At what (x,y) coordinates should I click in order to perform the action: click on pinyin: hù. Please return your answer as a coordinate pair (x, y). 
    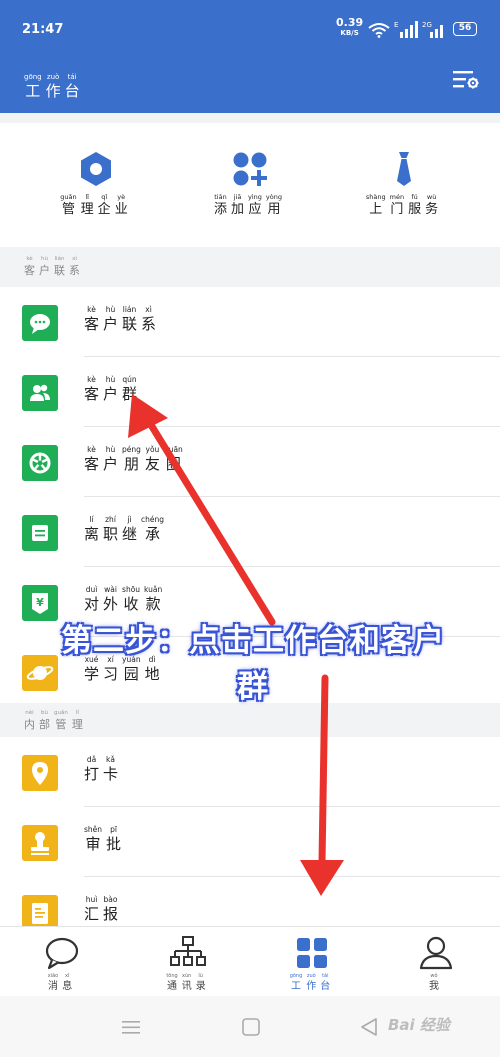
    Looking at the image, I should click on (110, 379).